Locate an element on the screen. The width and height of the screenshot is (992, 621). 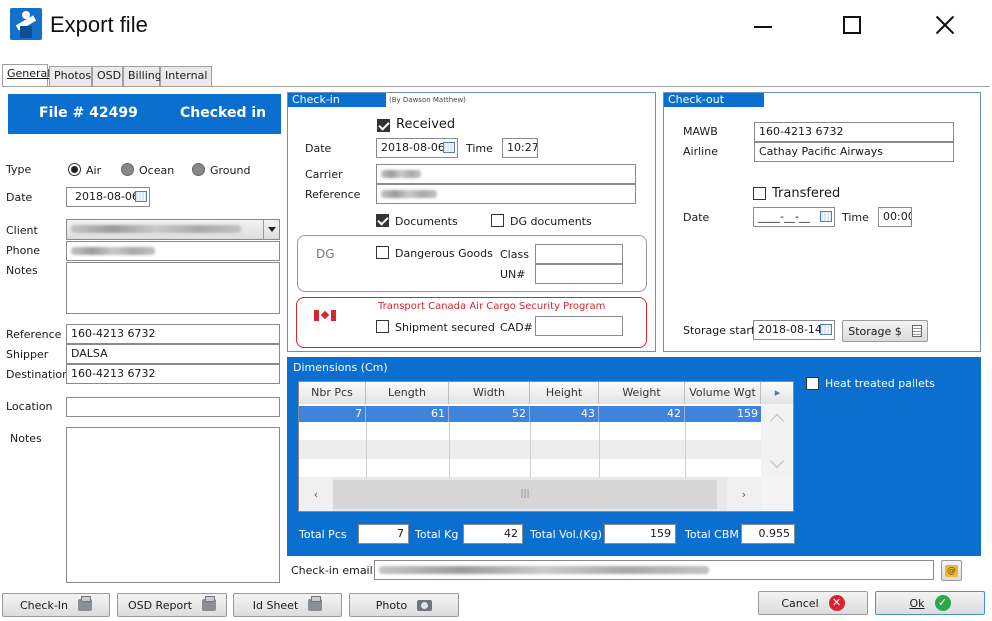
total-pcs-field: 7 is located at coordinates (383, 534).